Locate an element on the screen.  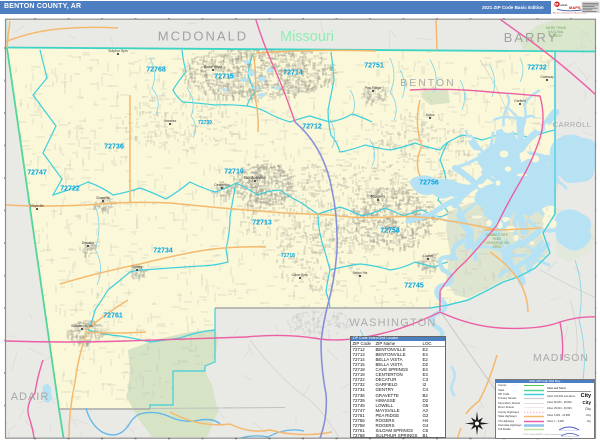
svg-text: Hiwasse is located at coordinates (170, 121).